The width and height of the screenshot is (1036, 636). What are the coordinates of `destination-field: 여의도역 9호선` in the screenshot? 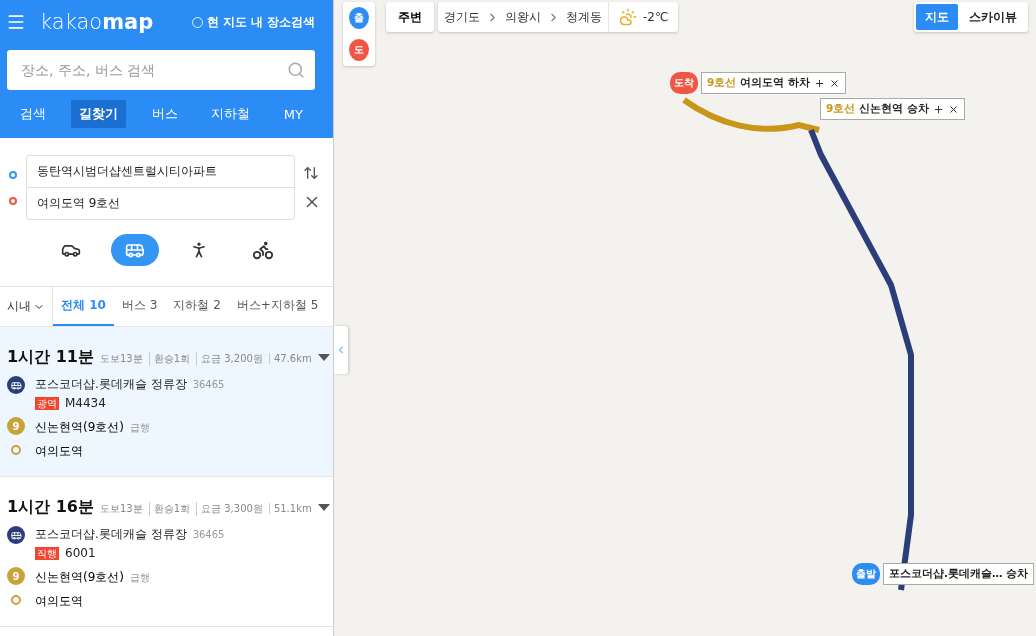 It's located at (160, 203).